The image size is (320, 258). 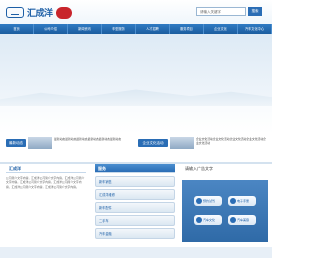 What do you see at coordinates (46, 168) in the screenshot?
I see `about-heading: 汇成洋` at bounding box center [46, 168].